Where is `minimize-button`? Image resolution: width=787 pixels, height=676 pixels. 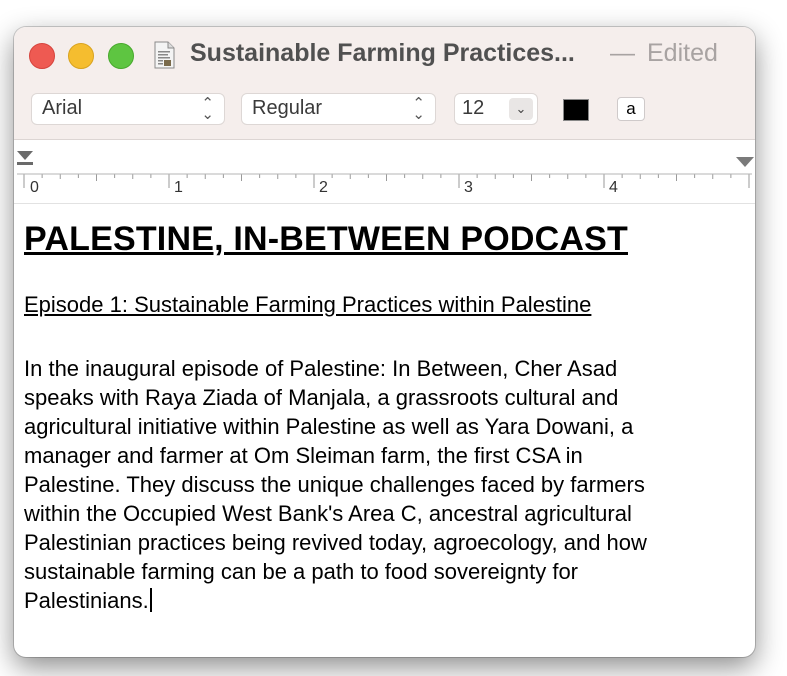 minimize-button is located at coordinates (81, 56).